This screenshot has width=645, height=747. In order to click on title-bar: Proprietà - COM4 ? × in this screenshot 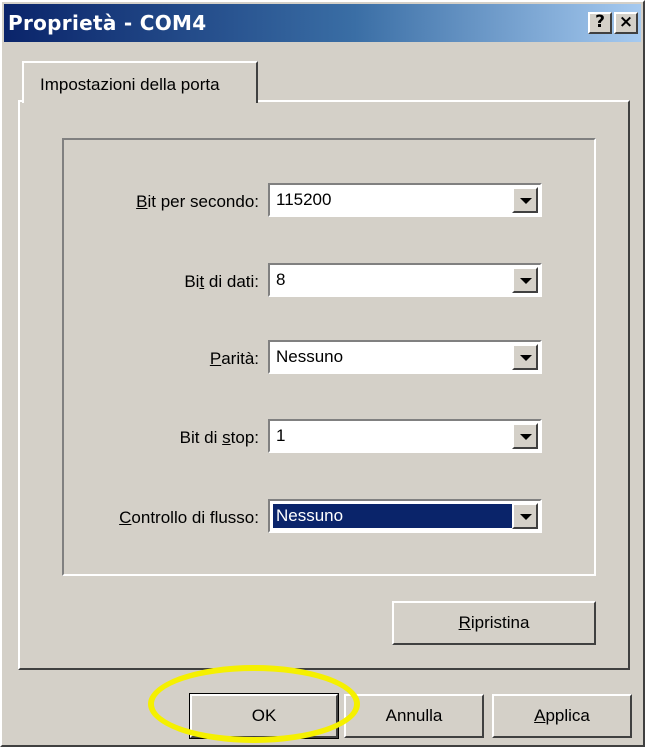, I will do `click(322, 23)`.